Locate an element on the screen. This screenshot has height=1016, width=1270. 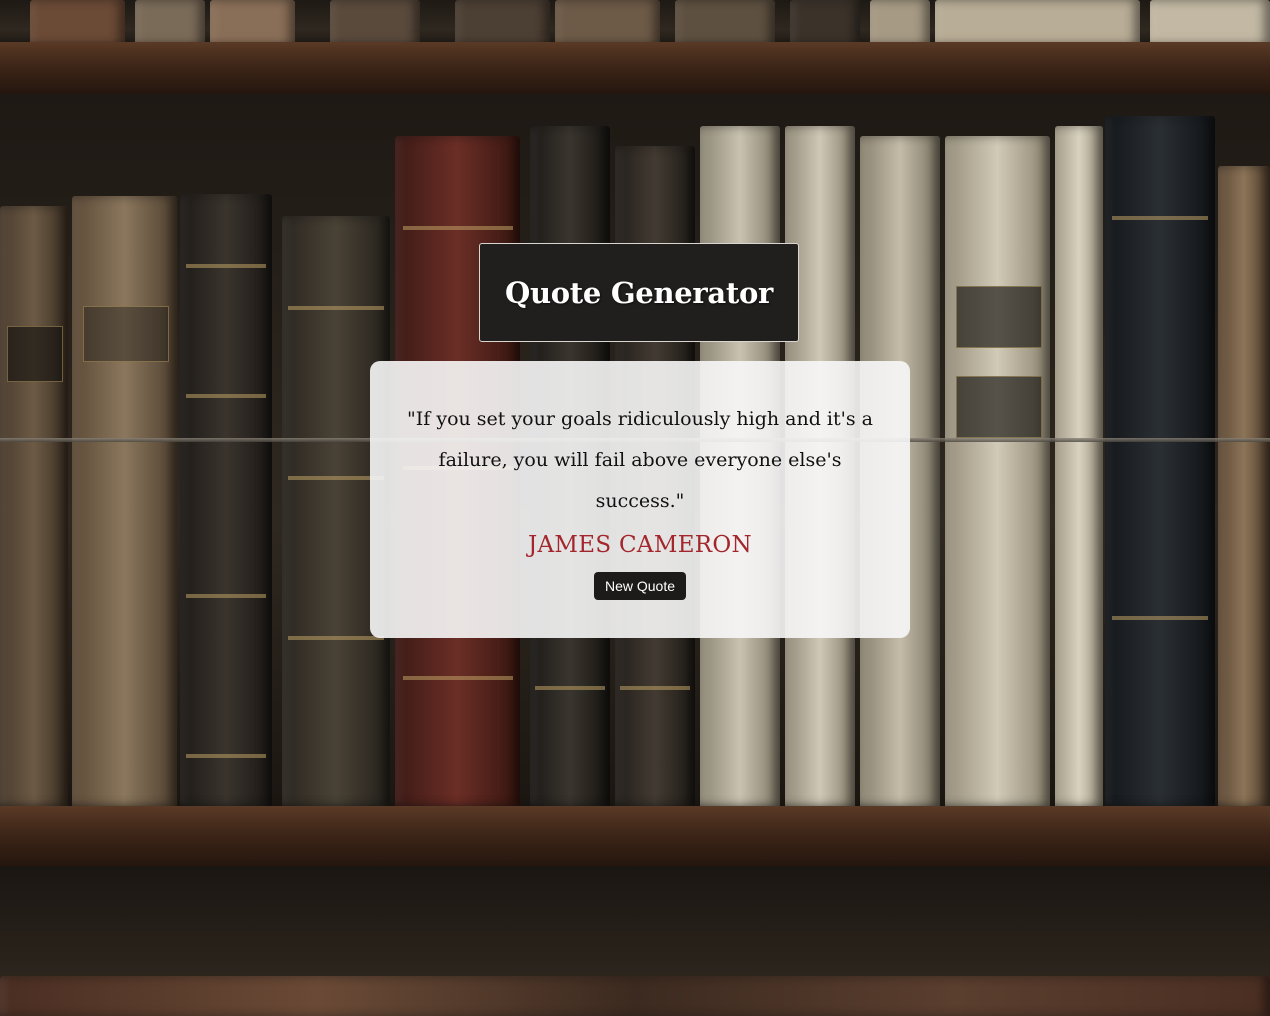
header-title-box: Quote Generator is located at coordinates (639, 292).